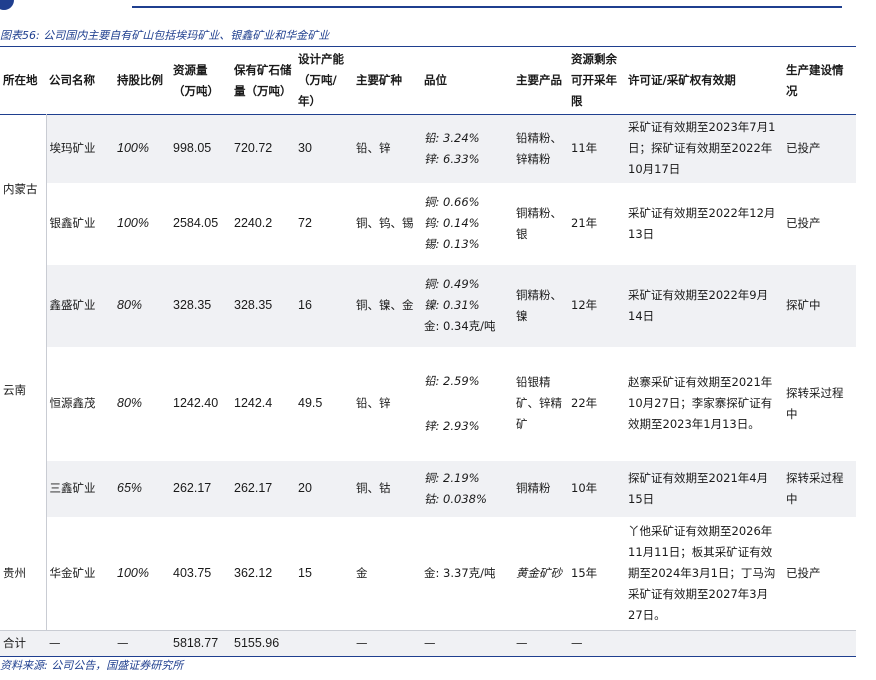 This screenshot has width=876, height=680. Describe the element at coordinates (362, 572) in the screenshot. I see `mineral-cell: 金` at that location.